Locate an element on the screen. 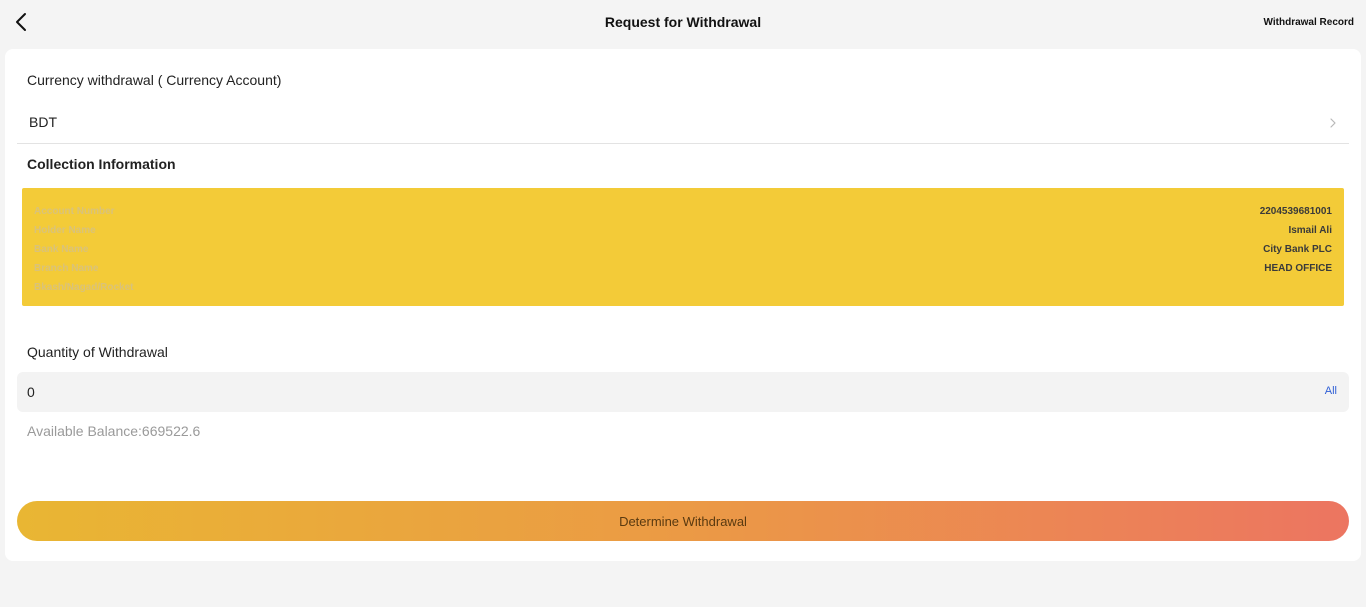 The image size is (1366, 607). holder-name-value: Ismail Ali is located at coordinates (1310, 230).